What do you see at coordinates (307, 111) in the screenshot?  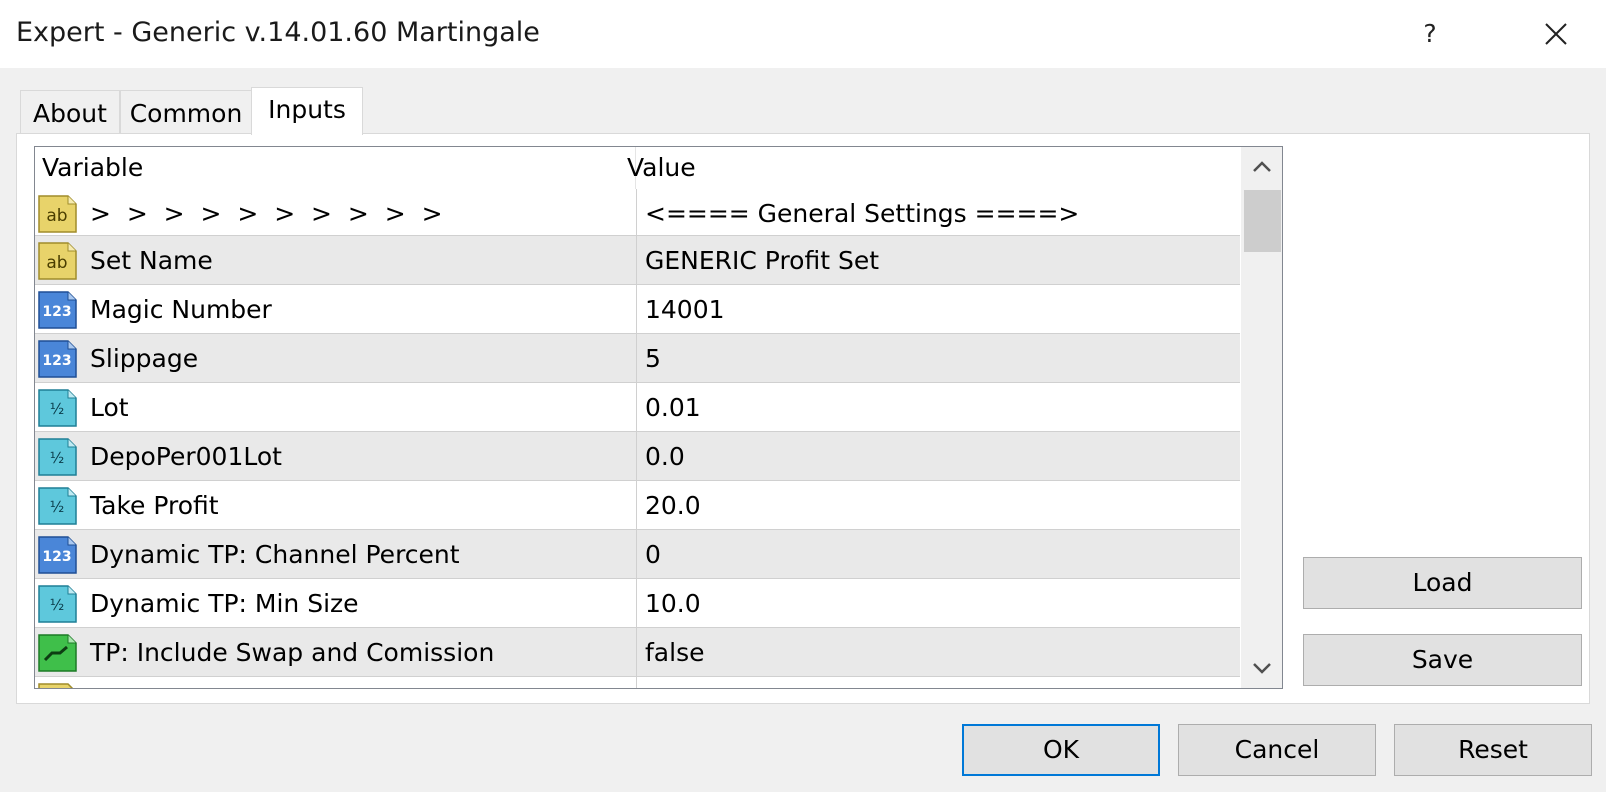 I see `tab-inputs: Inputs` at bounding box center [307, 111].